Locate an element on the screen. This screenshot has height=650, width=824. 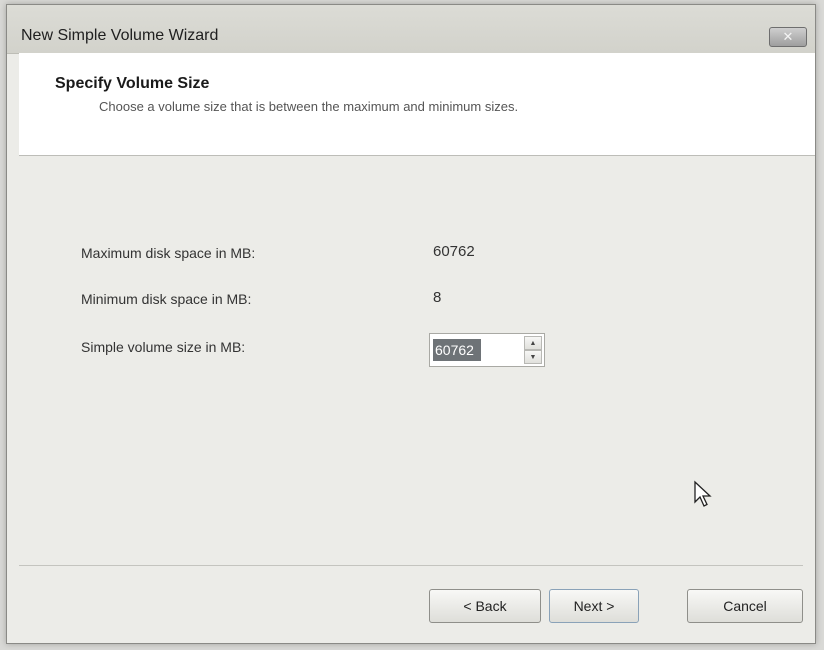
volume-size-label: Simple volume size in MB: is located at coordinates (163, 347).